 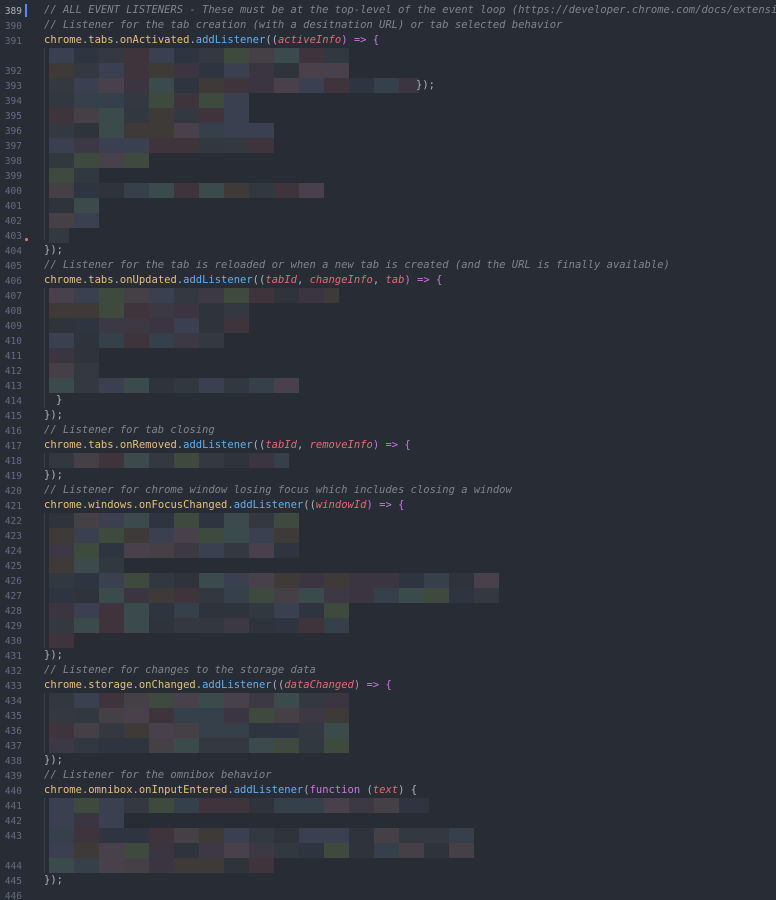 What do you see at coordinates (148, 280) in the screenshot?
I see `token-event: onUpdated` at bounding box center [148, 280].